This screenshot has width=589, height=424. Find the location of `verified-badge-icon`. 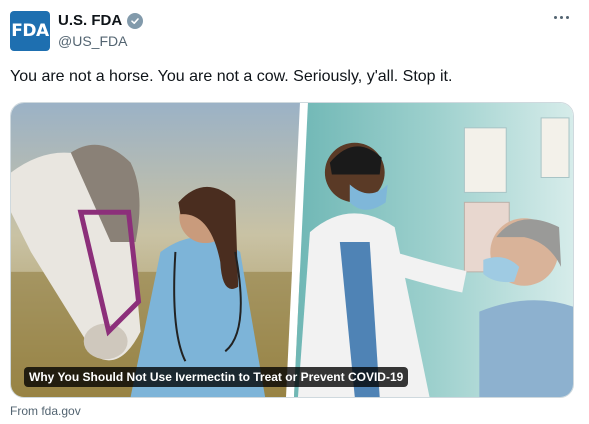

verified-badge-icon is located at coordinates (135, 20).